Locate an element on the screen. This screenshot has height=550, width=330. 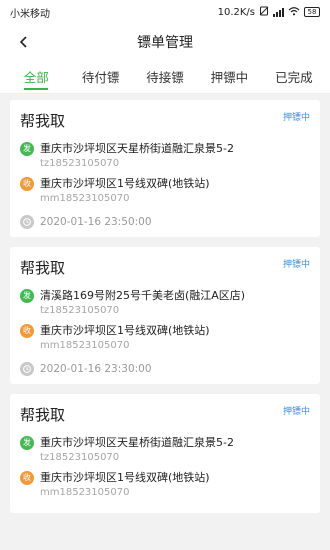
pickup-address: 清溪路169号附25号千美老卤(融江A区店) is located at coordinates (143, 295).